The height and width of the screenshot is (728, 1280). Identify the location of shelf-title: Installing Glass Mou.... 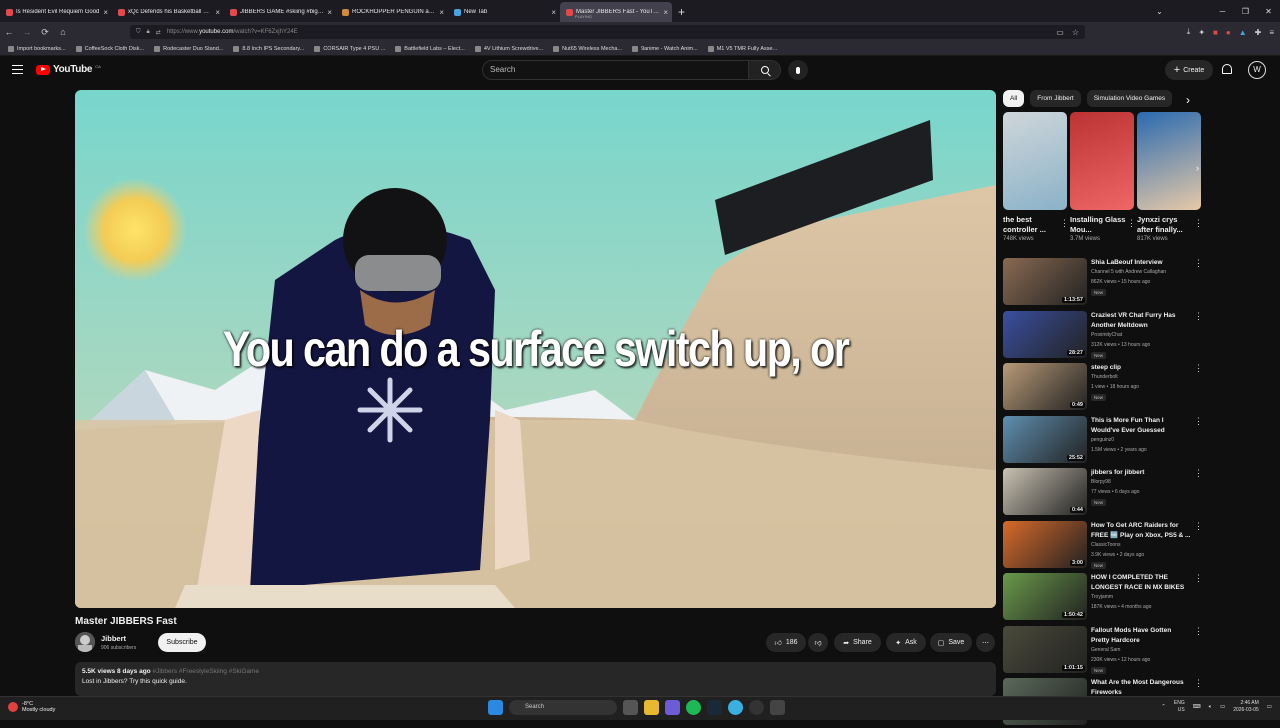
(1098, 225).